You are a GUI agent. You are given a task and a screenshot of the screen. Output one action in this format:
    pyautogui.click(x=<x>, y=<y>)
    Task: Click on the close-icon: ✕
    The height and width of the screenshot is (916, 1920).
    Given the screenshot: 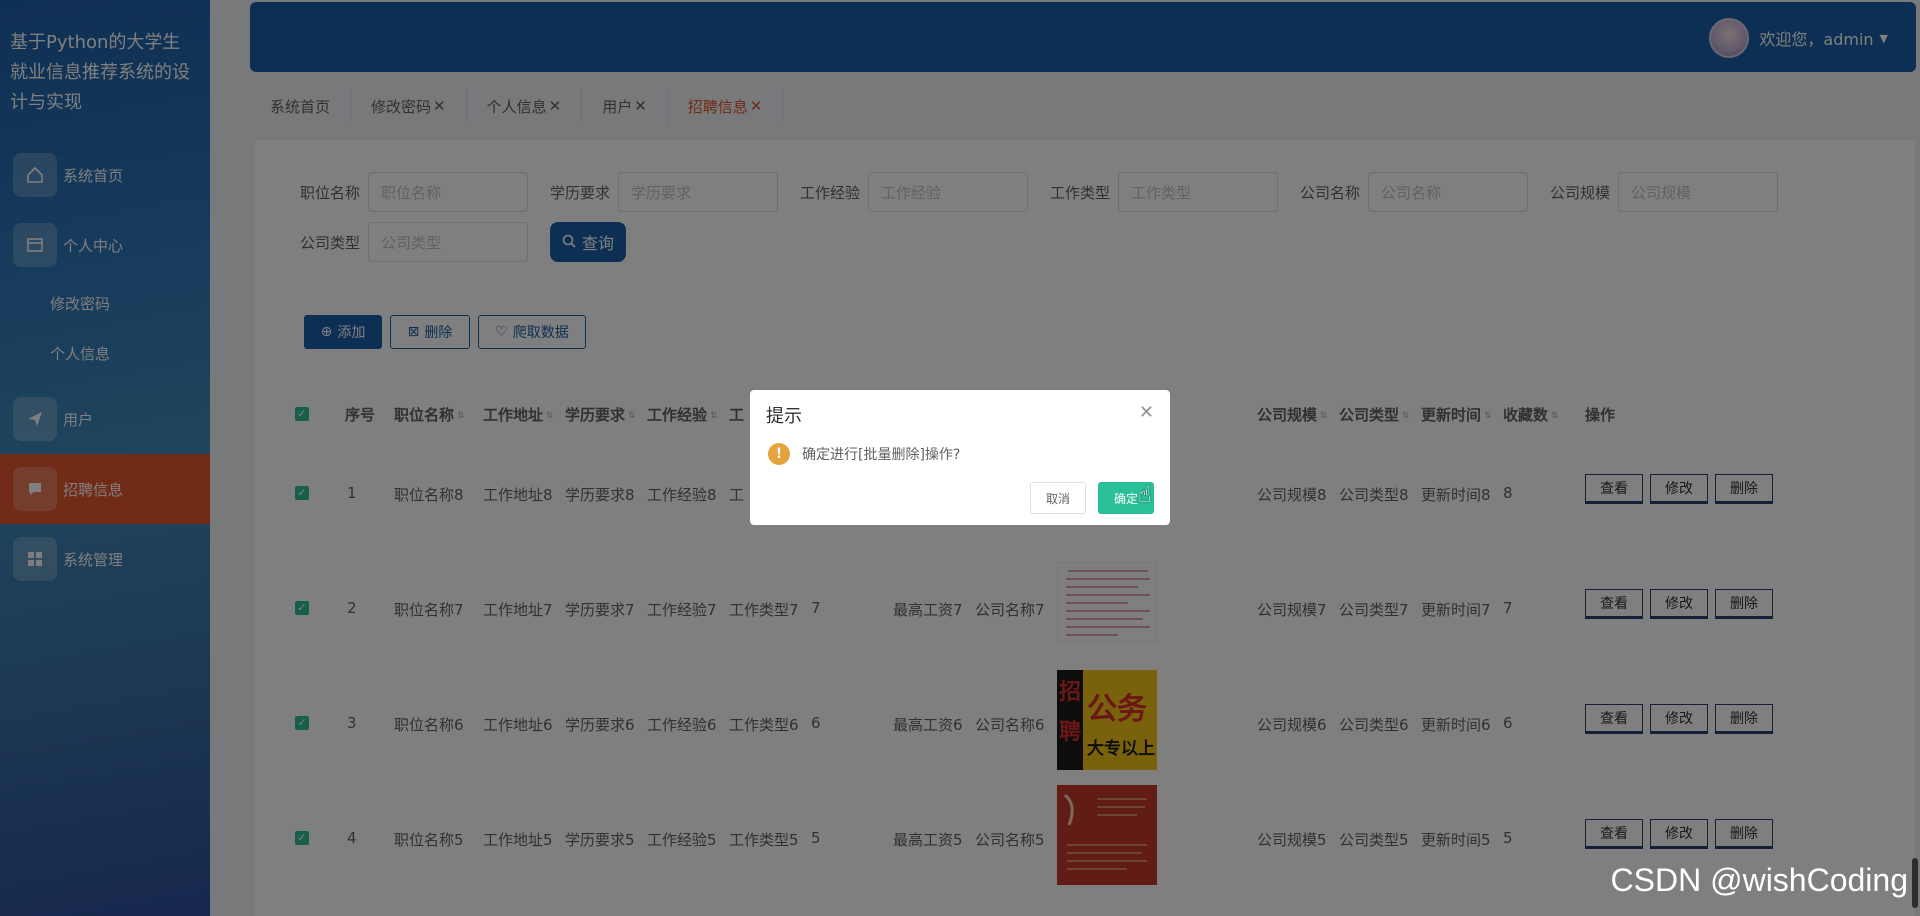 What is the action you would take?
    pyautogui.click(x=1146, y=412)
    